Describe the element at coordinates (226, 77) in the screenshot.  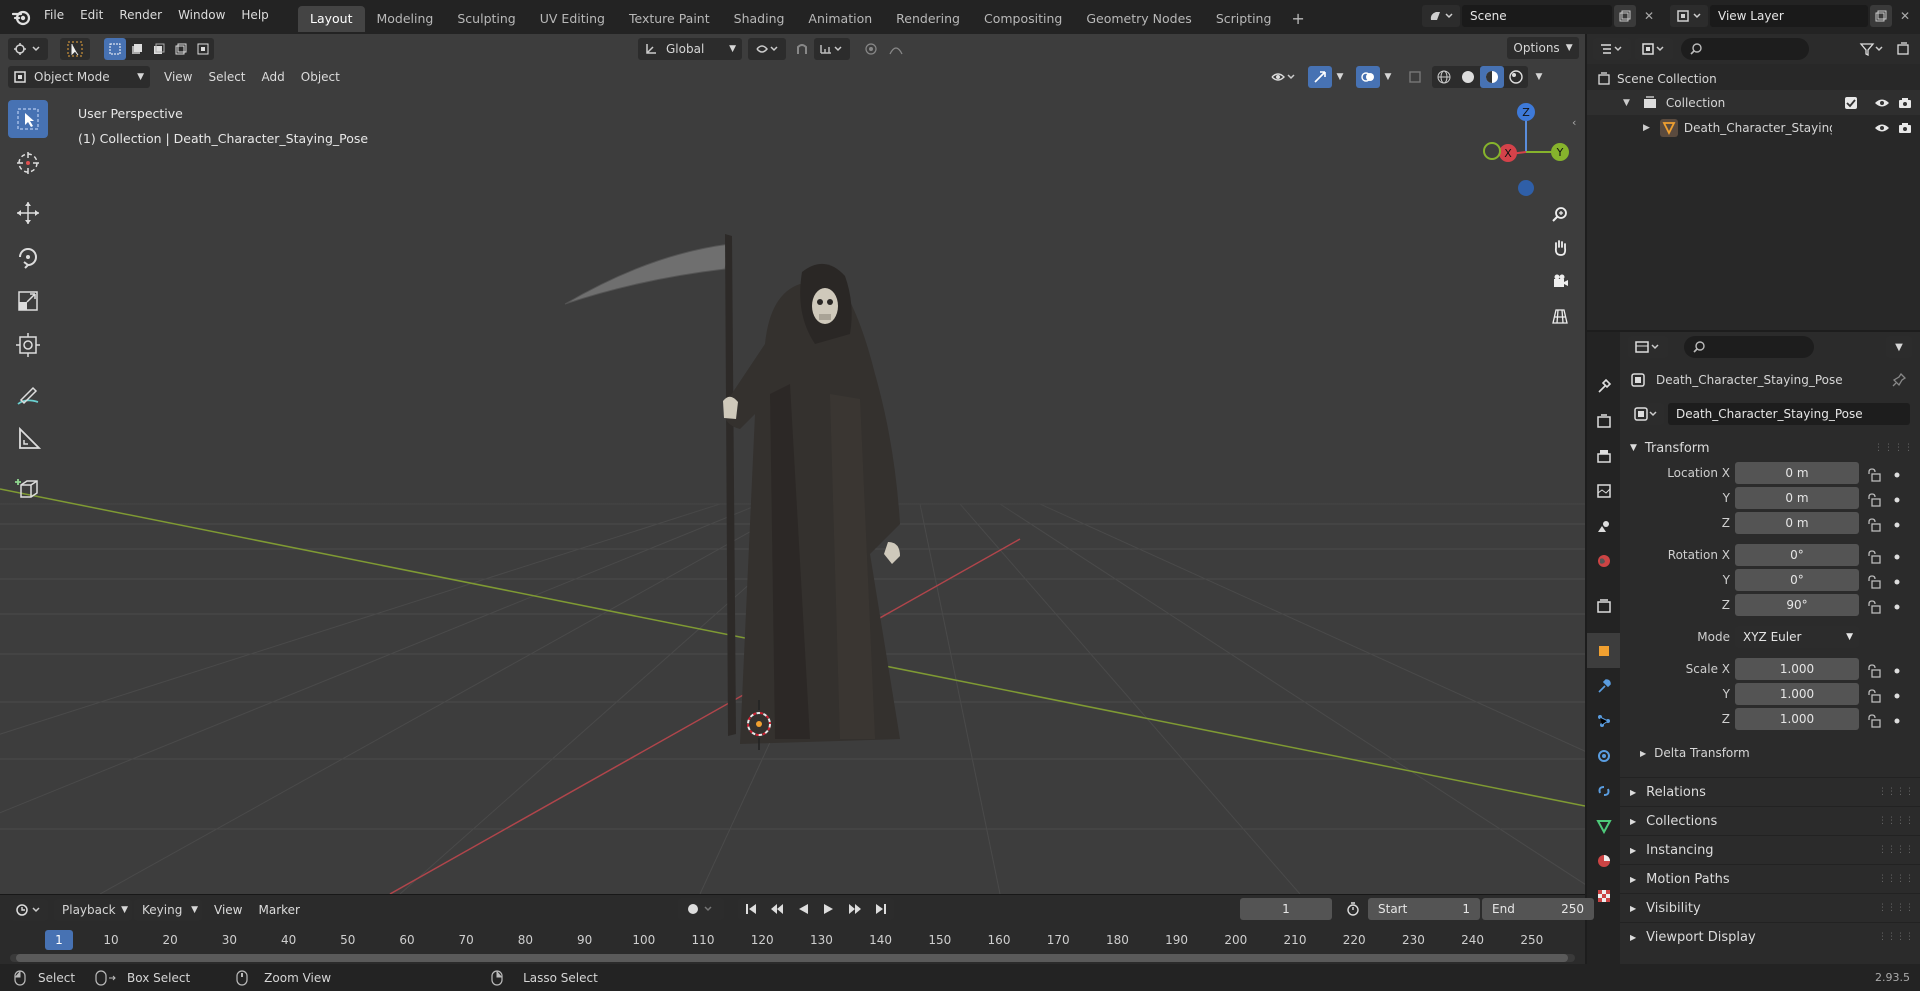
I see `menu-select: Select` at that location.